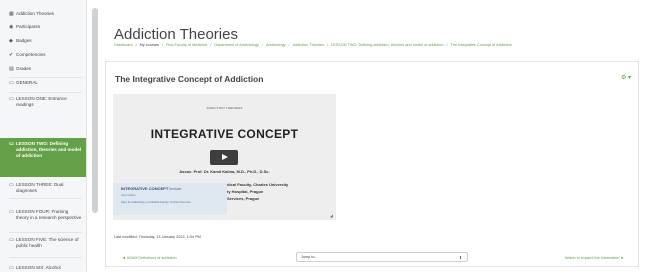 The height and width of the screenshot is (272, 661). I want to click on sidebar-scrollbar, so click(95, 110).